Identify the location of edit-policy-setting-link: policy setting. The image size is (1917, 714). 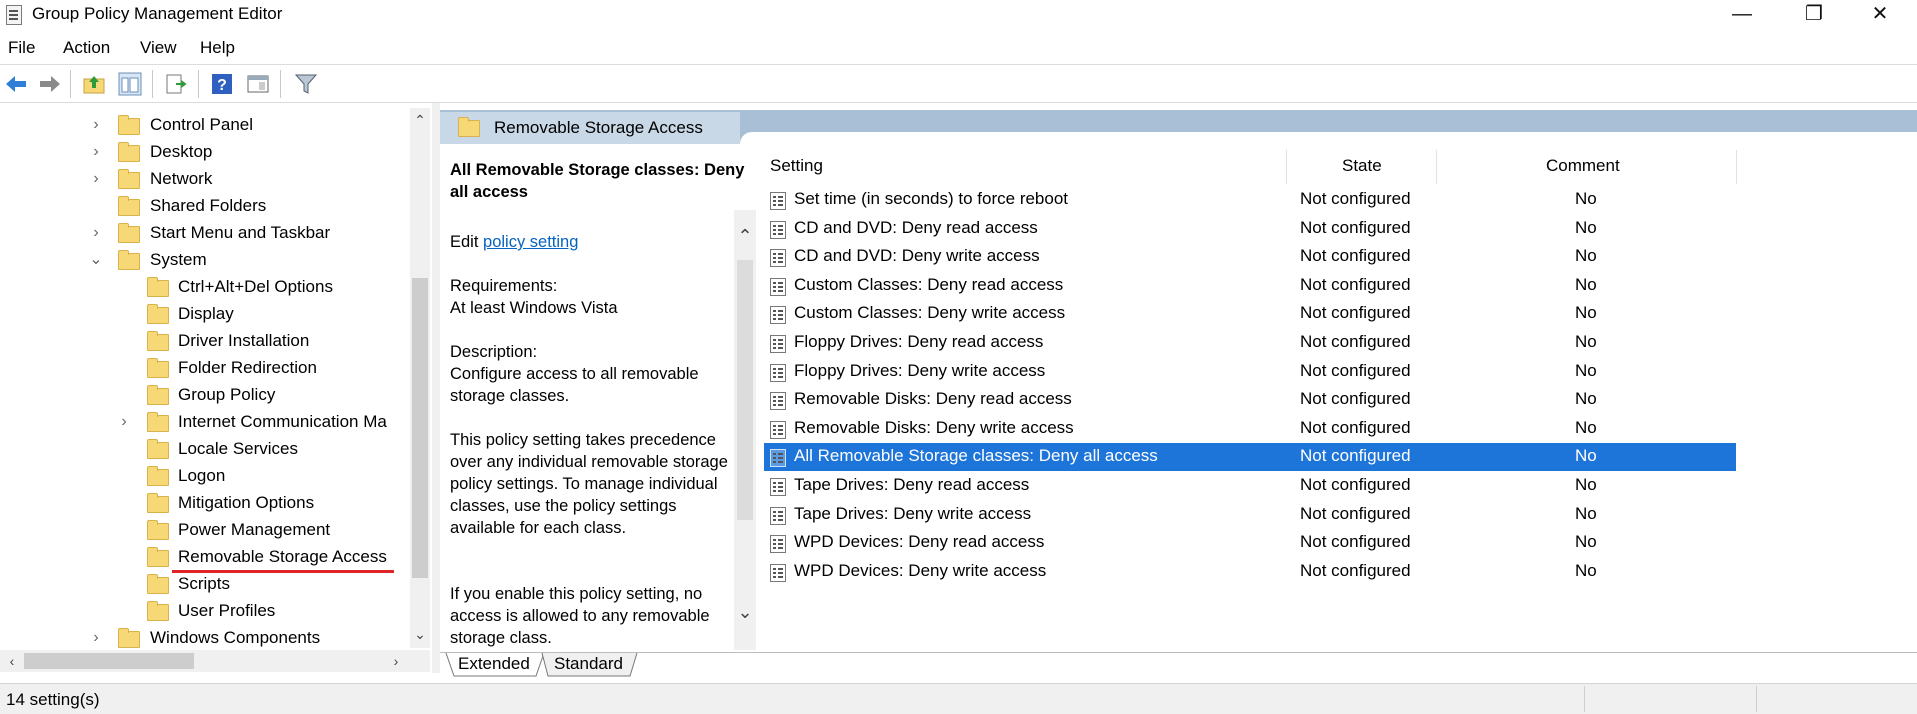
(530, 242).